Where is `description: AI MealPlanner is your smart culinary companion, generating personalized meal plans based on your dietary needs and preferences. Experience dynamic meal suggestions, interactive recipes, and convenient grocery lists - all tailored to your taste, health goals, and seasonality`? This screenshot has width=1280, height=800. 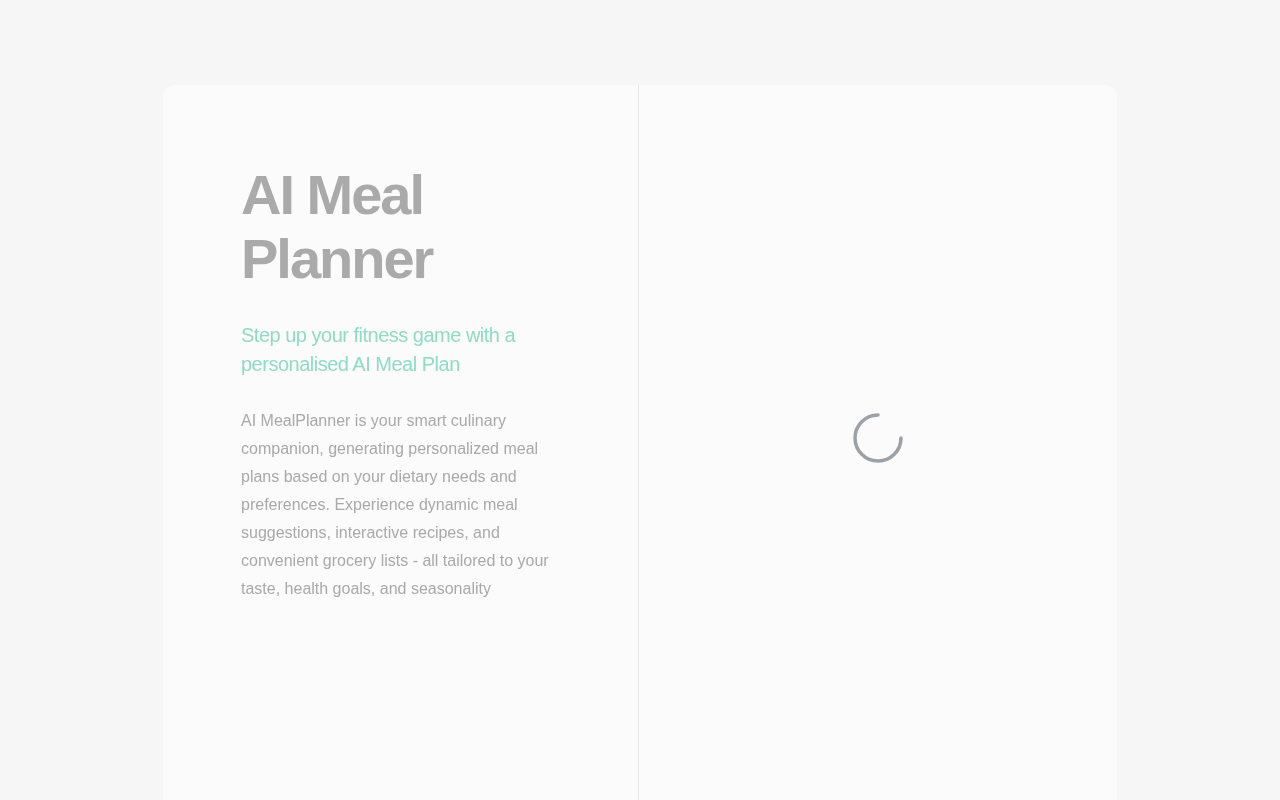
description: AI MealPlanner is your smart culinary companion, generating personalized meal plans based on your dietary needs and preferences. Experience dynamic meal suggestions, interactive recipes, and convenient grocery lists - all tailored to your taste, health goals, and seasonality is located at coordinates (395, 505).